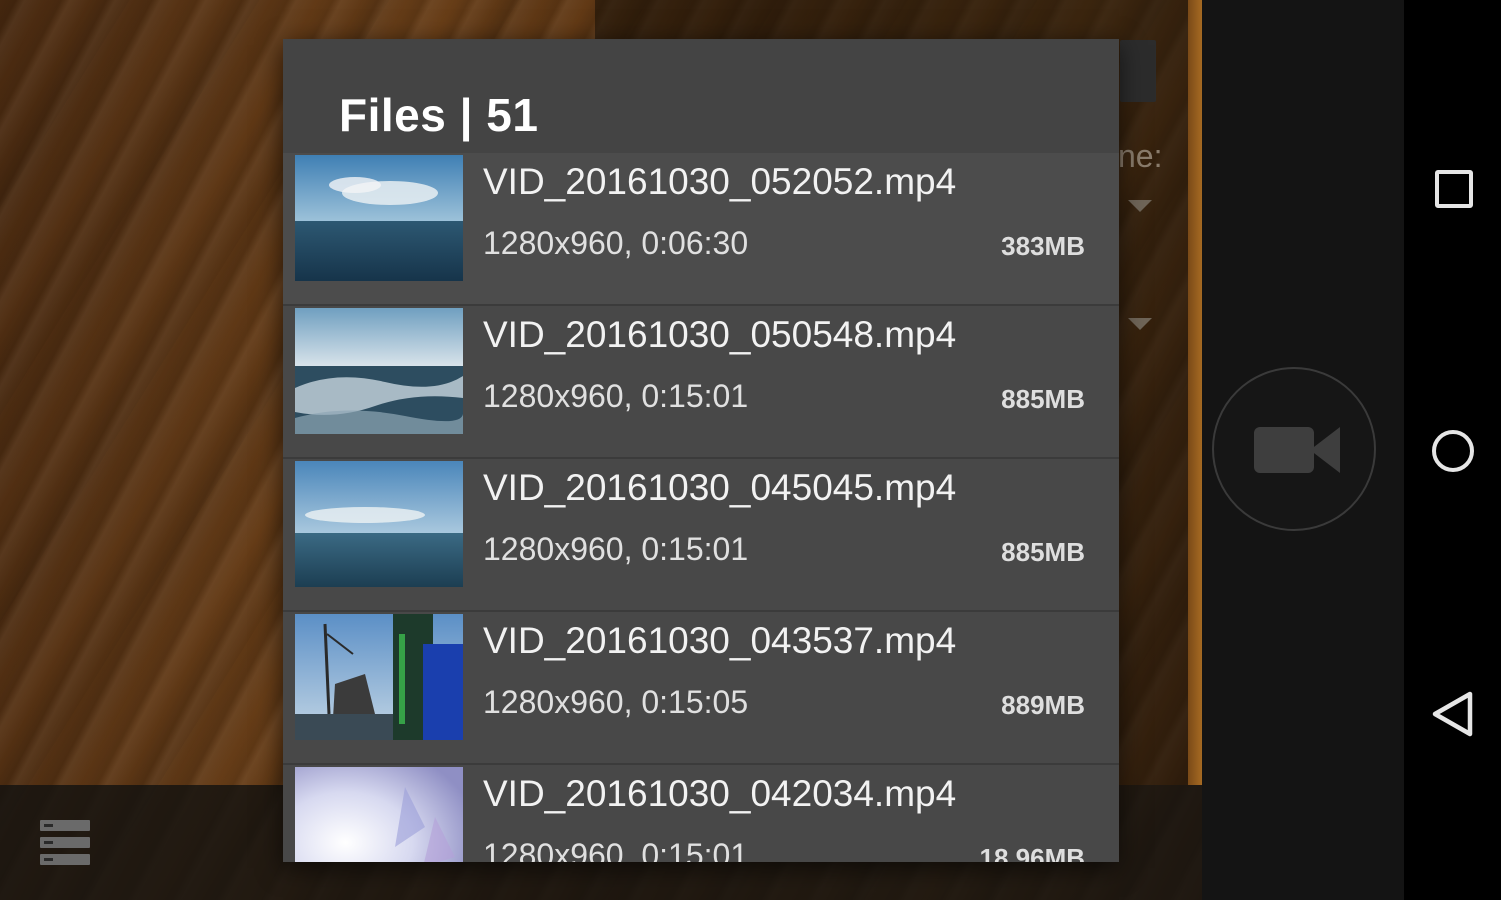  I want to click on record-button, so click(1294, 449).